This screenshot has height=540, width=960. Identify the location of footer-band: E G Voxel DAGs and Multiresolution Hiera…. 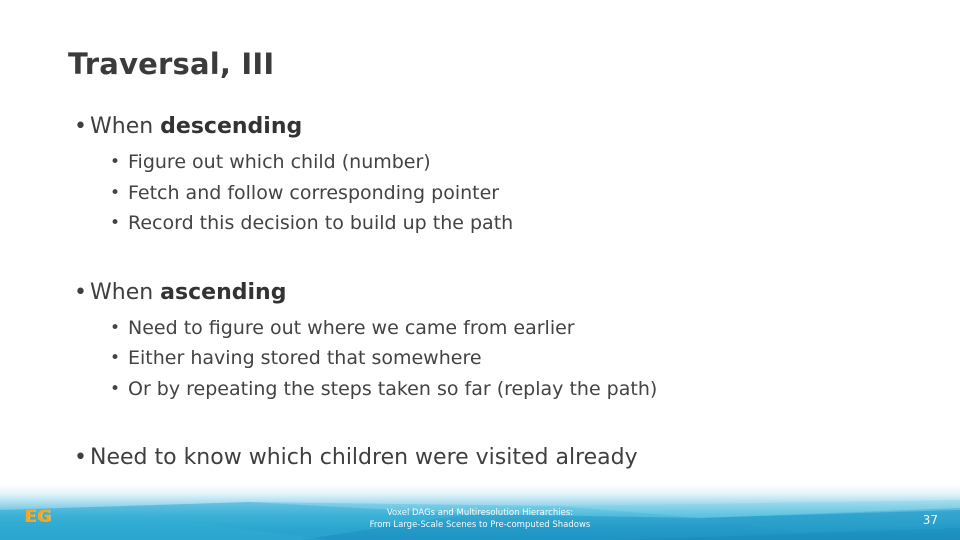
(480, 512).